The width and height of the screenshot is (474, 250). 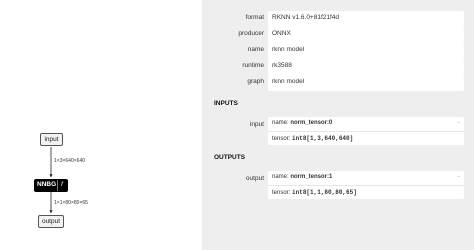 What do you see at coordinates (251, 33) in the screenshot?
I see `property-name: producer` at bounding box center [251, 33].